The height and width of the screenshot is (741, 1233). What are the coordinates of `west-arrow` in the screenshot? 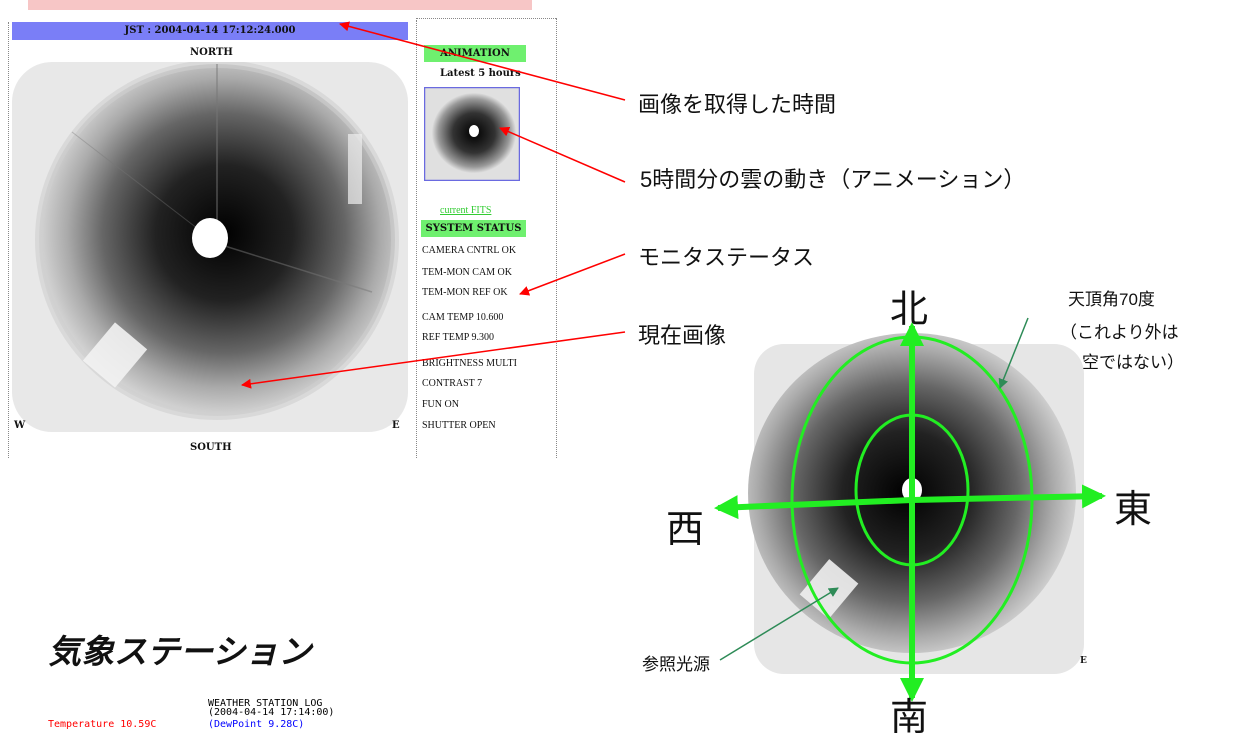 It's located at (813, 507).